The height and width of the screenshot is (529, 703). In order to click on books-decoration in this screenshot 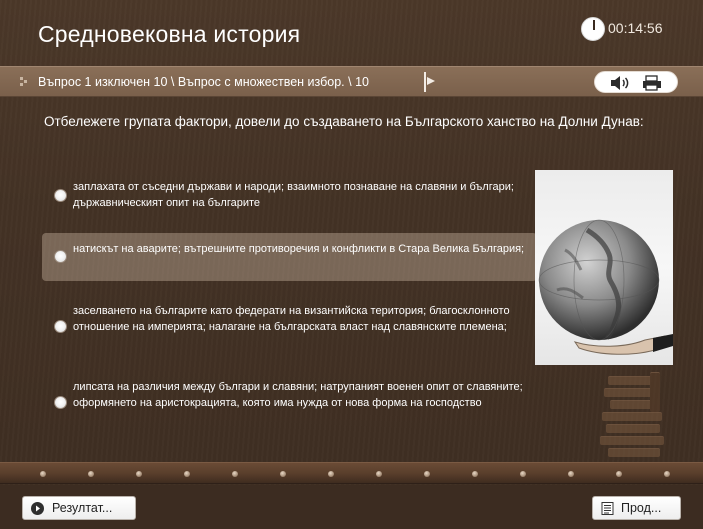, I will do `click(640, 417)`.